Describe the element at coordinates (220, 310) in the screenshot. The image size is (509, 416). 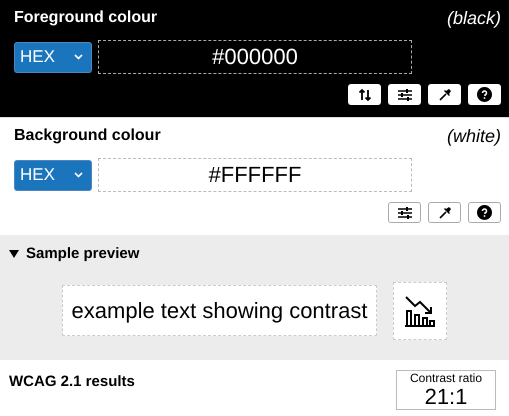
I see `sample-text: example text showing contrast` at that location.